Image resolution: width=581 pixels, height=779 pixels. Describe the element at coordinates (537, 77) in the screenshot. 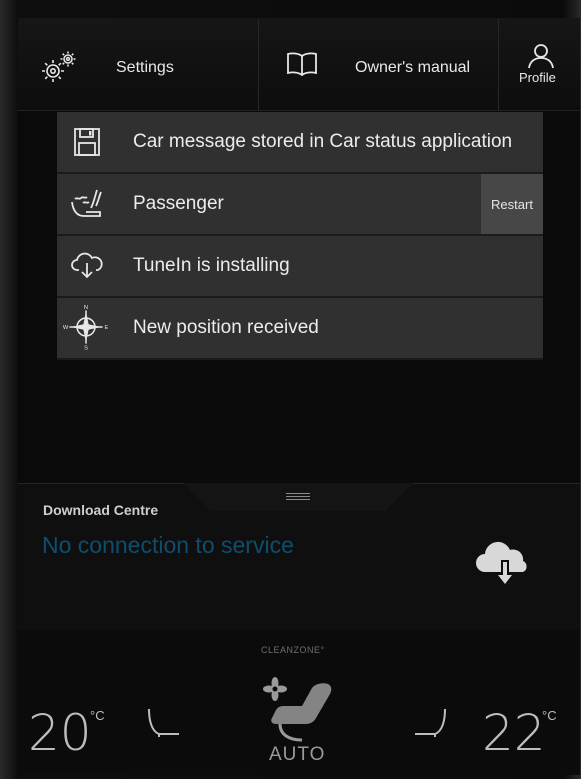

I see `profile-label: Profile` at that location.